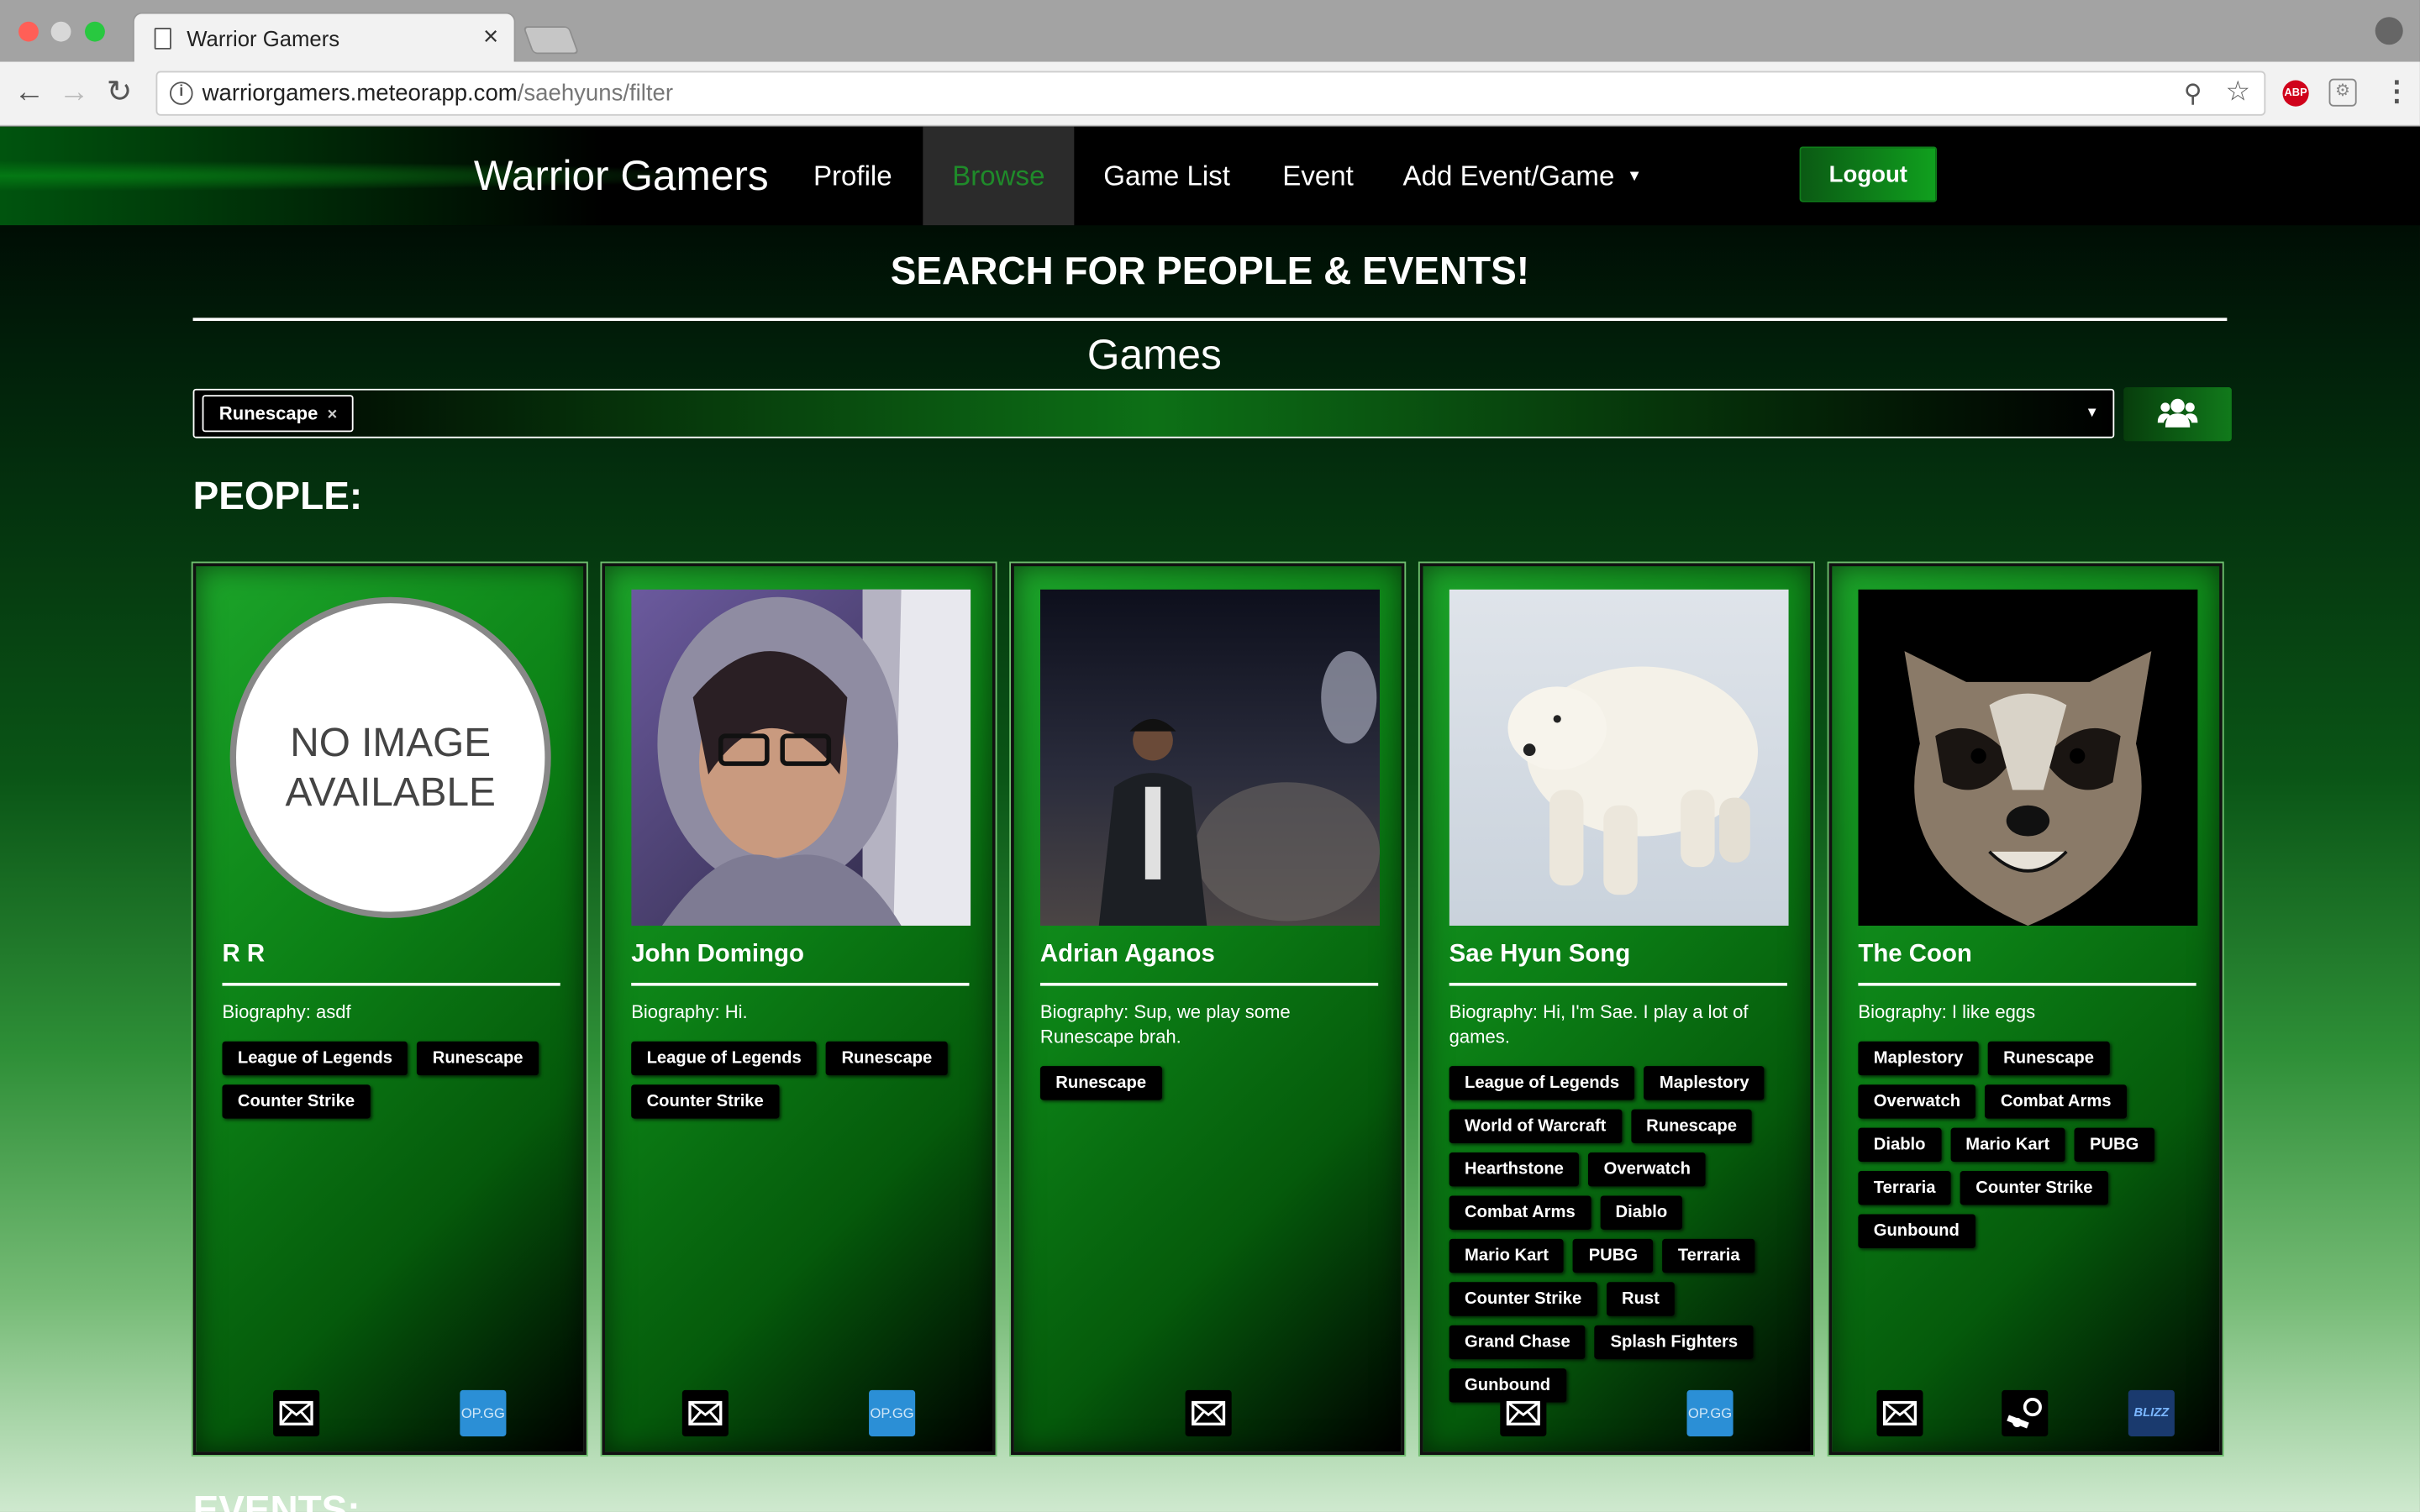 The image size is (2420, 1512). What do you see at coordinates (689, 1012) in the screenshot?
I see `person-bio: Biography: Hi.` at bounding box center [689, 1012].